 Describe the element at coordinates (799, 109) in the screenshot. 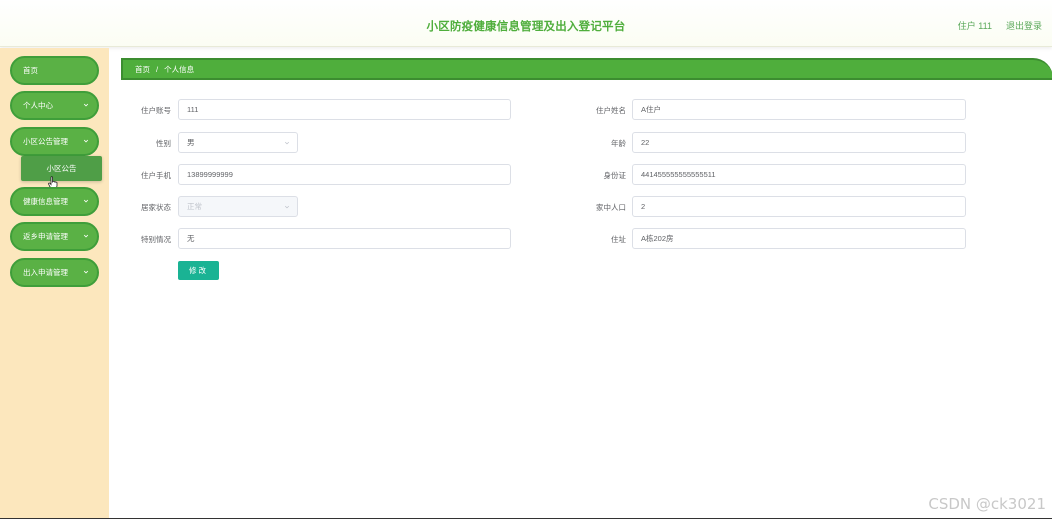

I see `name-field: A住户` at that location.